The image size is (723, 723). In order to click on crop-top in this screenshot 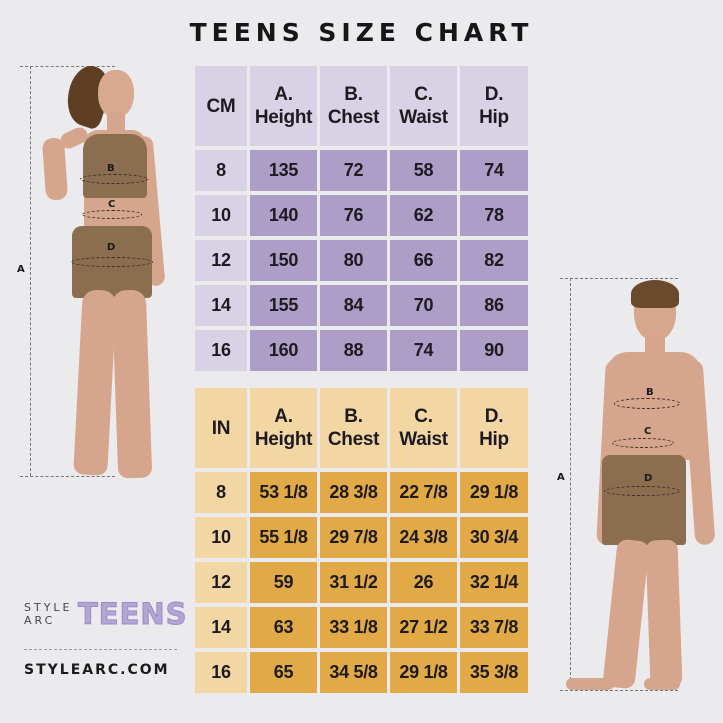, I will do `click(115, 166)`.